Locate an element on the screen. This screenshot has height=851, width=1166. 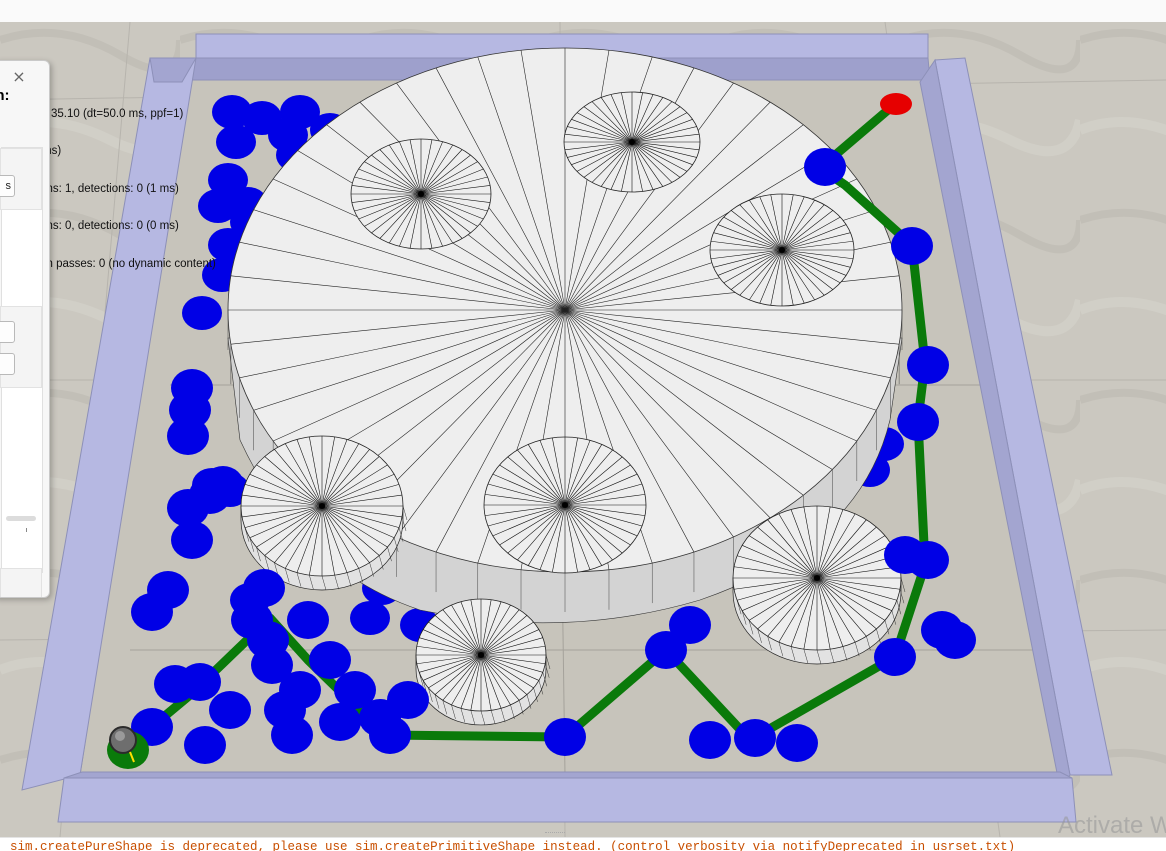
dialog-slider is located at coordinates (21, 518).